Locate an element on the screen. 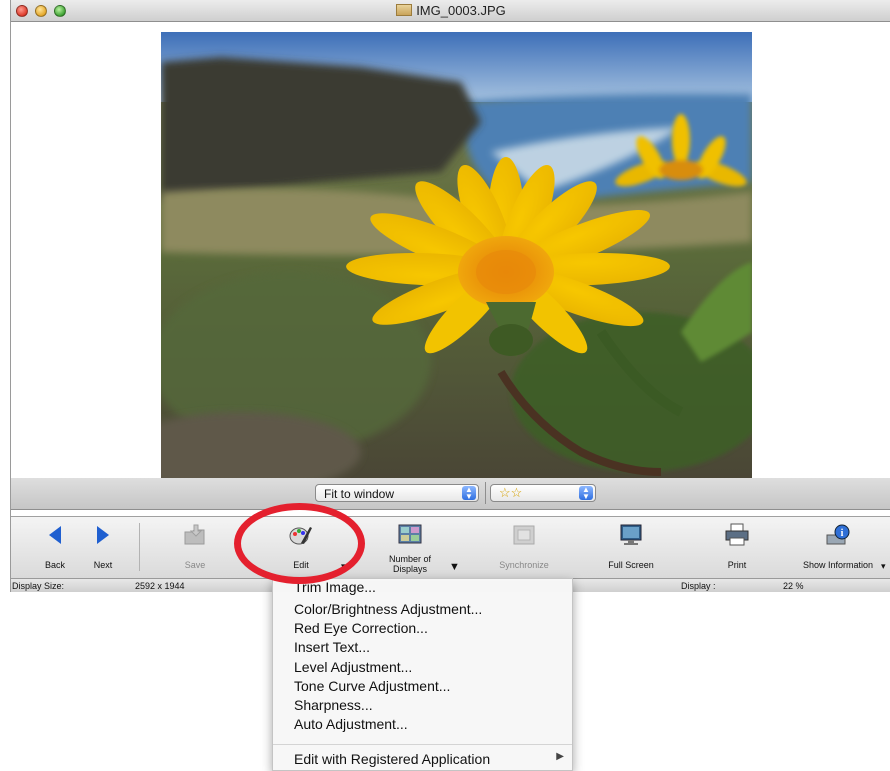 Image resolution: width=890 pixels, height=771 pixels. info-dropdown-icon: ▾ is located at coordinates (883, 566).